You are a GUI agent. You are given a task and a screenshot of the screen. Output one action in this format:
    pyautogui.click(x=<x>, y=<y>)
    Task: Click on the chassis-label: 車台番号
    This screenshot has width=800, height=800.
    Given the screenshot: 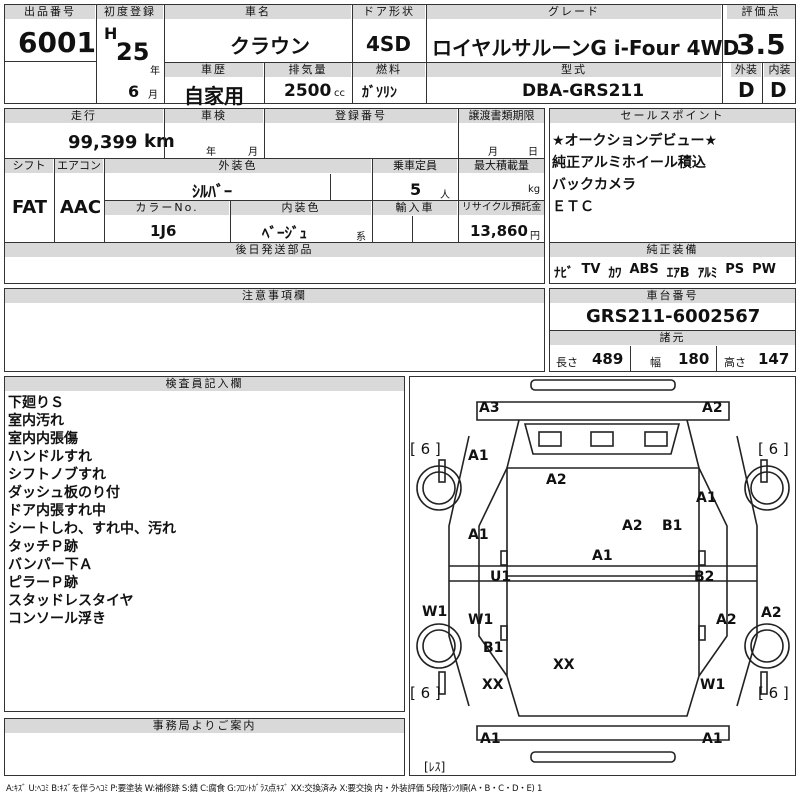 What is the action you would take?
    pyautogui.click(x=672, y=296)
    